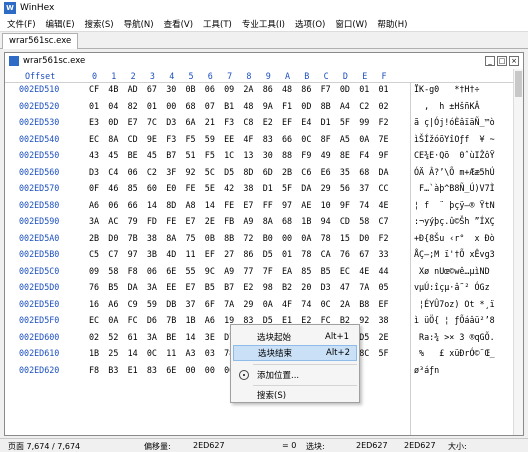 The width and height of the screenshot is (528, 452). What do you see at coordinates (269, 155) in the screenshot?
I see `hex-byte: 30` at bounding box center [269, 155].